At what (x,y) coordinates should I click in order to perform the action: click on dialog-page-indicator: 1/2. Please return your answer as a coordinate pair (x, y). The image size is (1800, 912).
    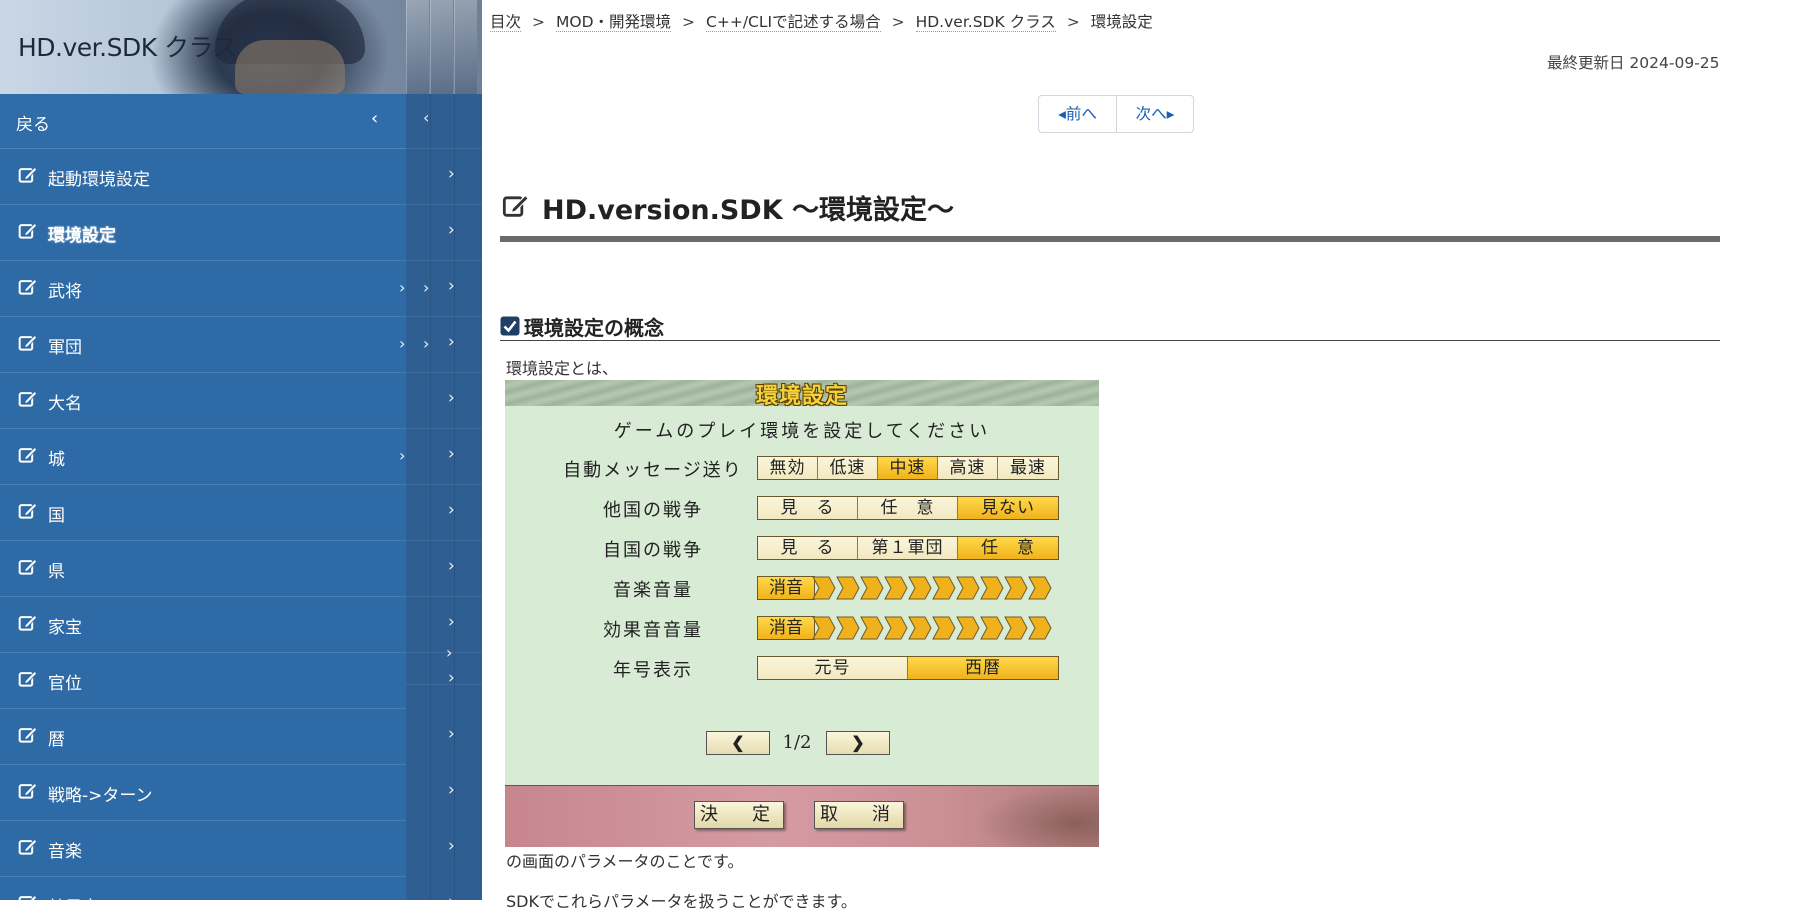
    Looking at the image, I should click on (797, 742).